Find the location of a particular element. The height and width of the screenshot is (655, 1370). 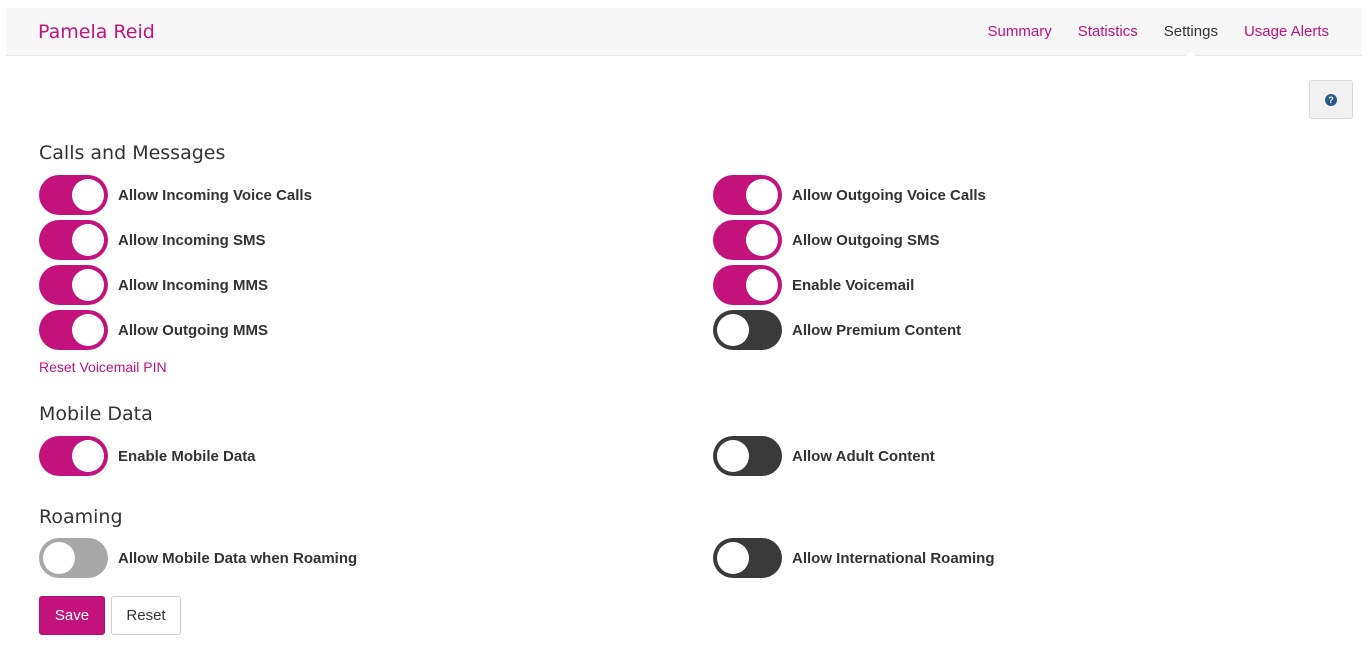

question-circle-icon: ? is located at coordinates (1331, 99).